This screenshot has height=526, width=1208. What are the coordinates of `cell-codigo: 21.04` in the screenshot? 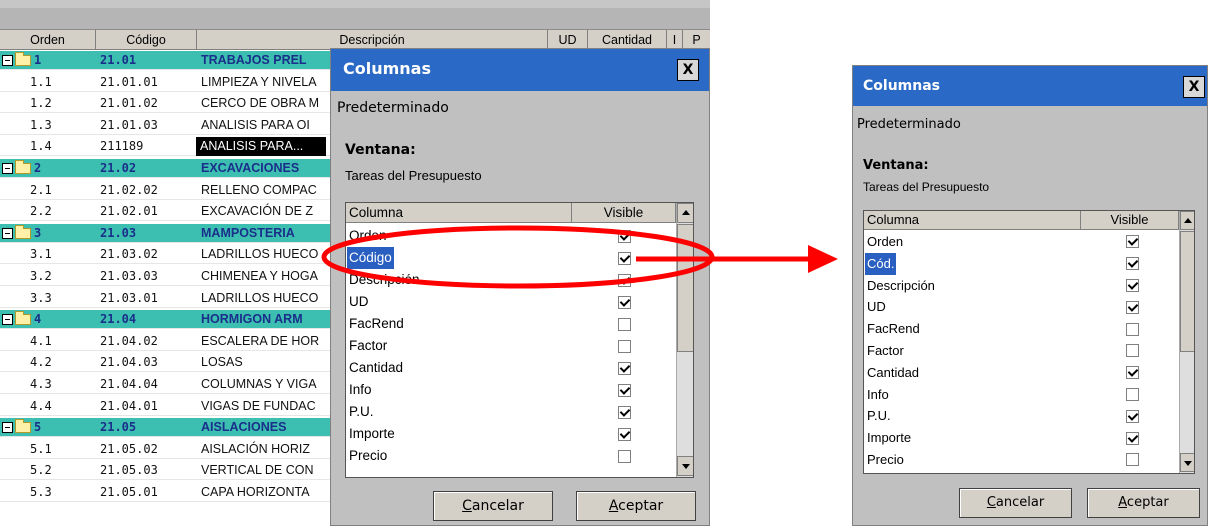 It's located at (118, 319).